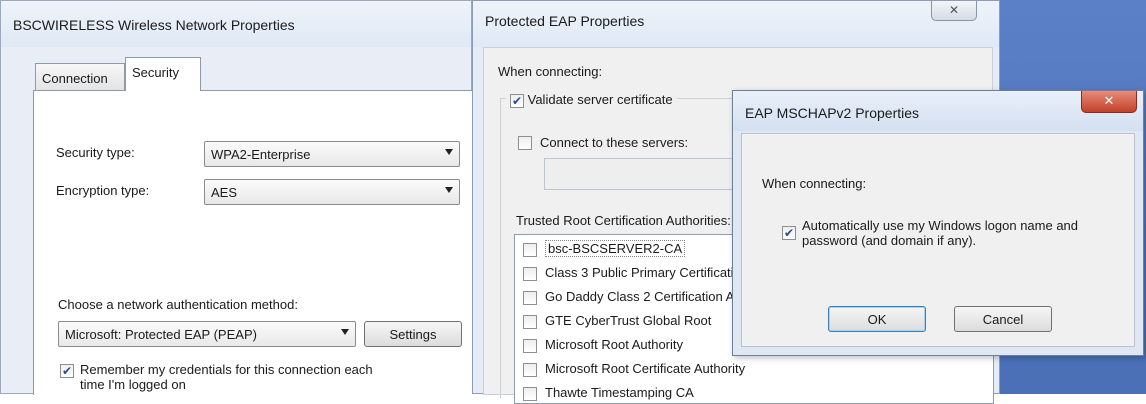 Image resolution: width=1146 pixels, height=404 pixels. Describe the element at coordinates (80, 77) in the screenshot. I see `tab-connection: Connection` at that location.